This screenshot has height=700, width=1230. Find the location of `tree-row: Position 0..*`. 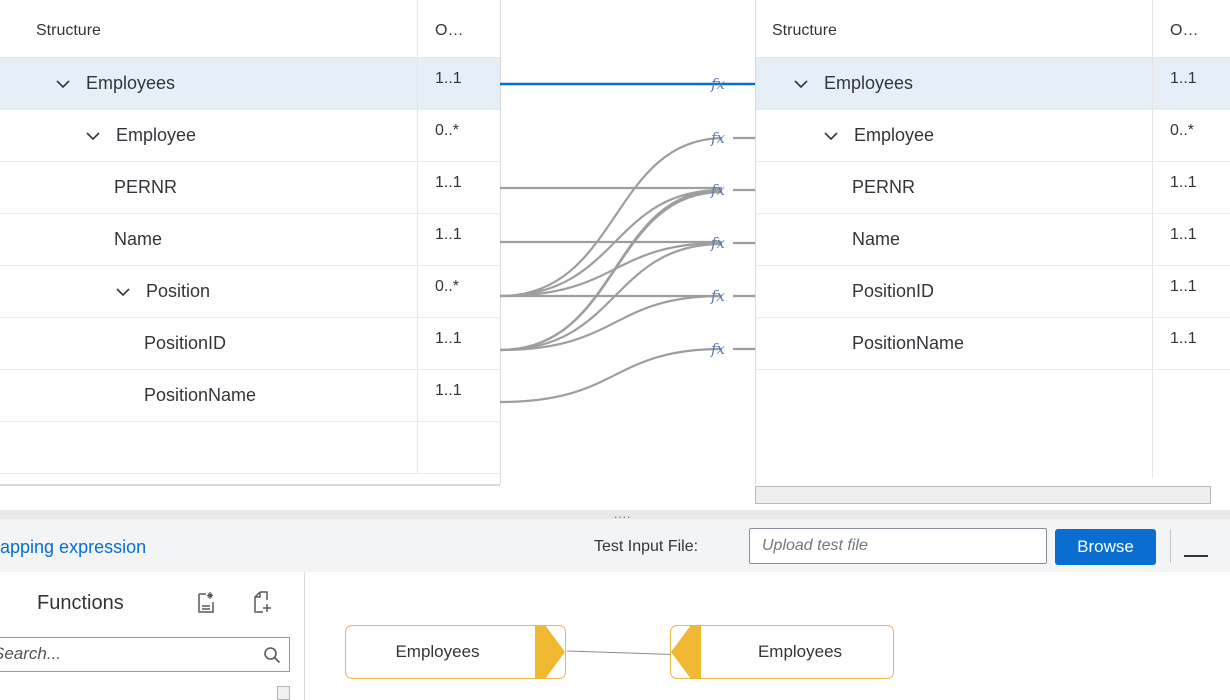

tree-row: Position 0..* is located at coordinates (250, 292).